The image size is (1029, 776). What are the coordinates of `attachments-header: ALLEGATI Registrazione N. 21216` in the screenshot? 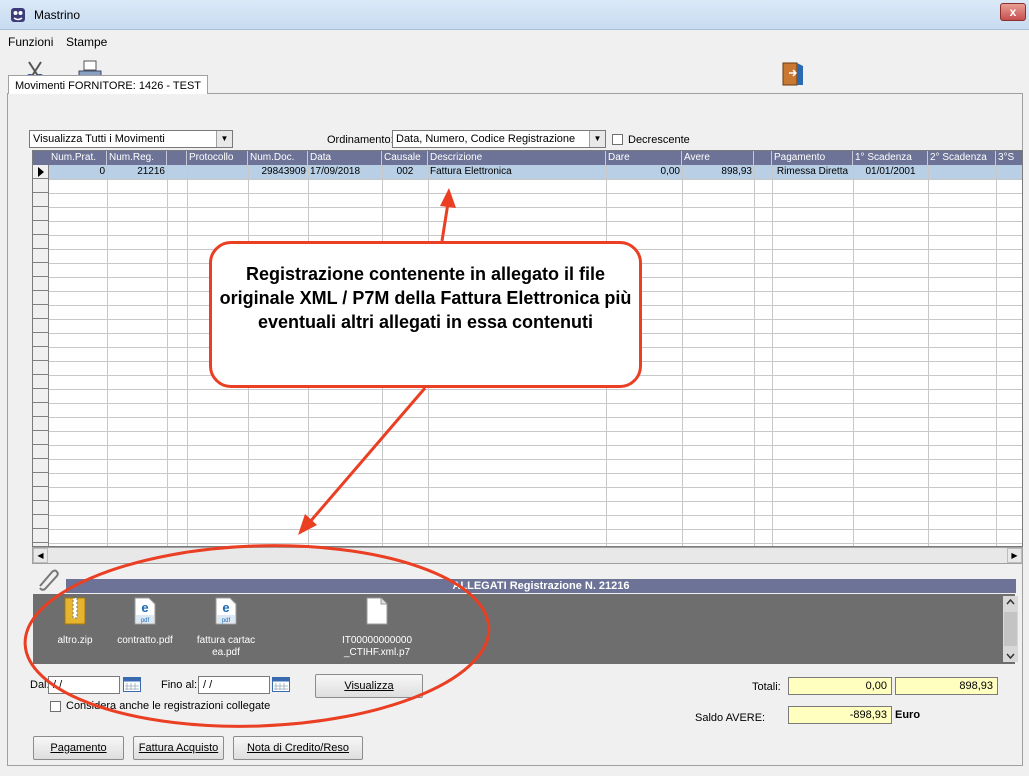 It's located at (541, 586).